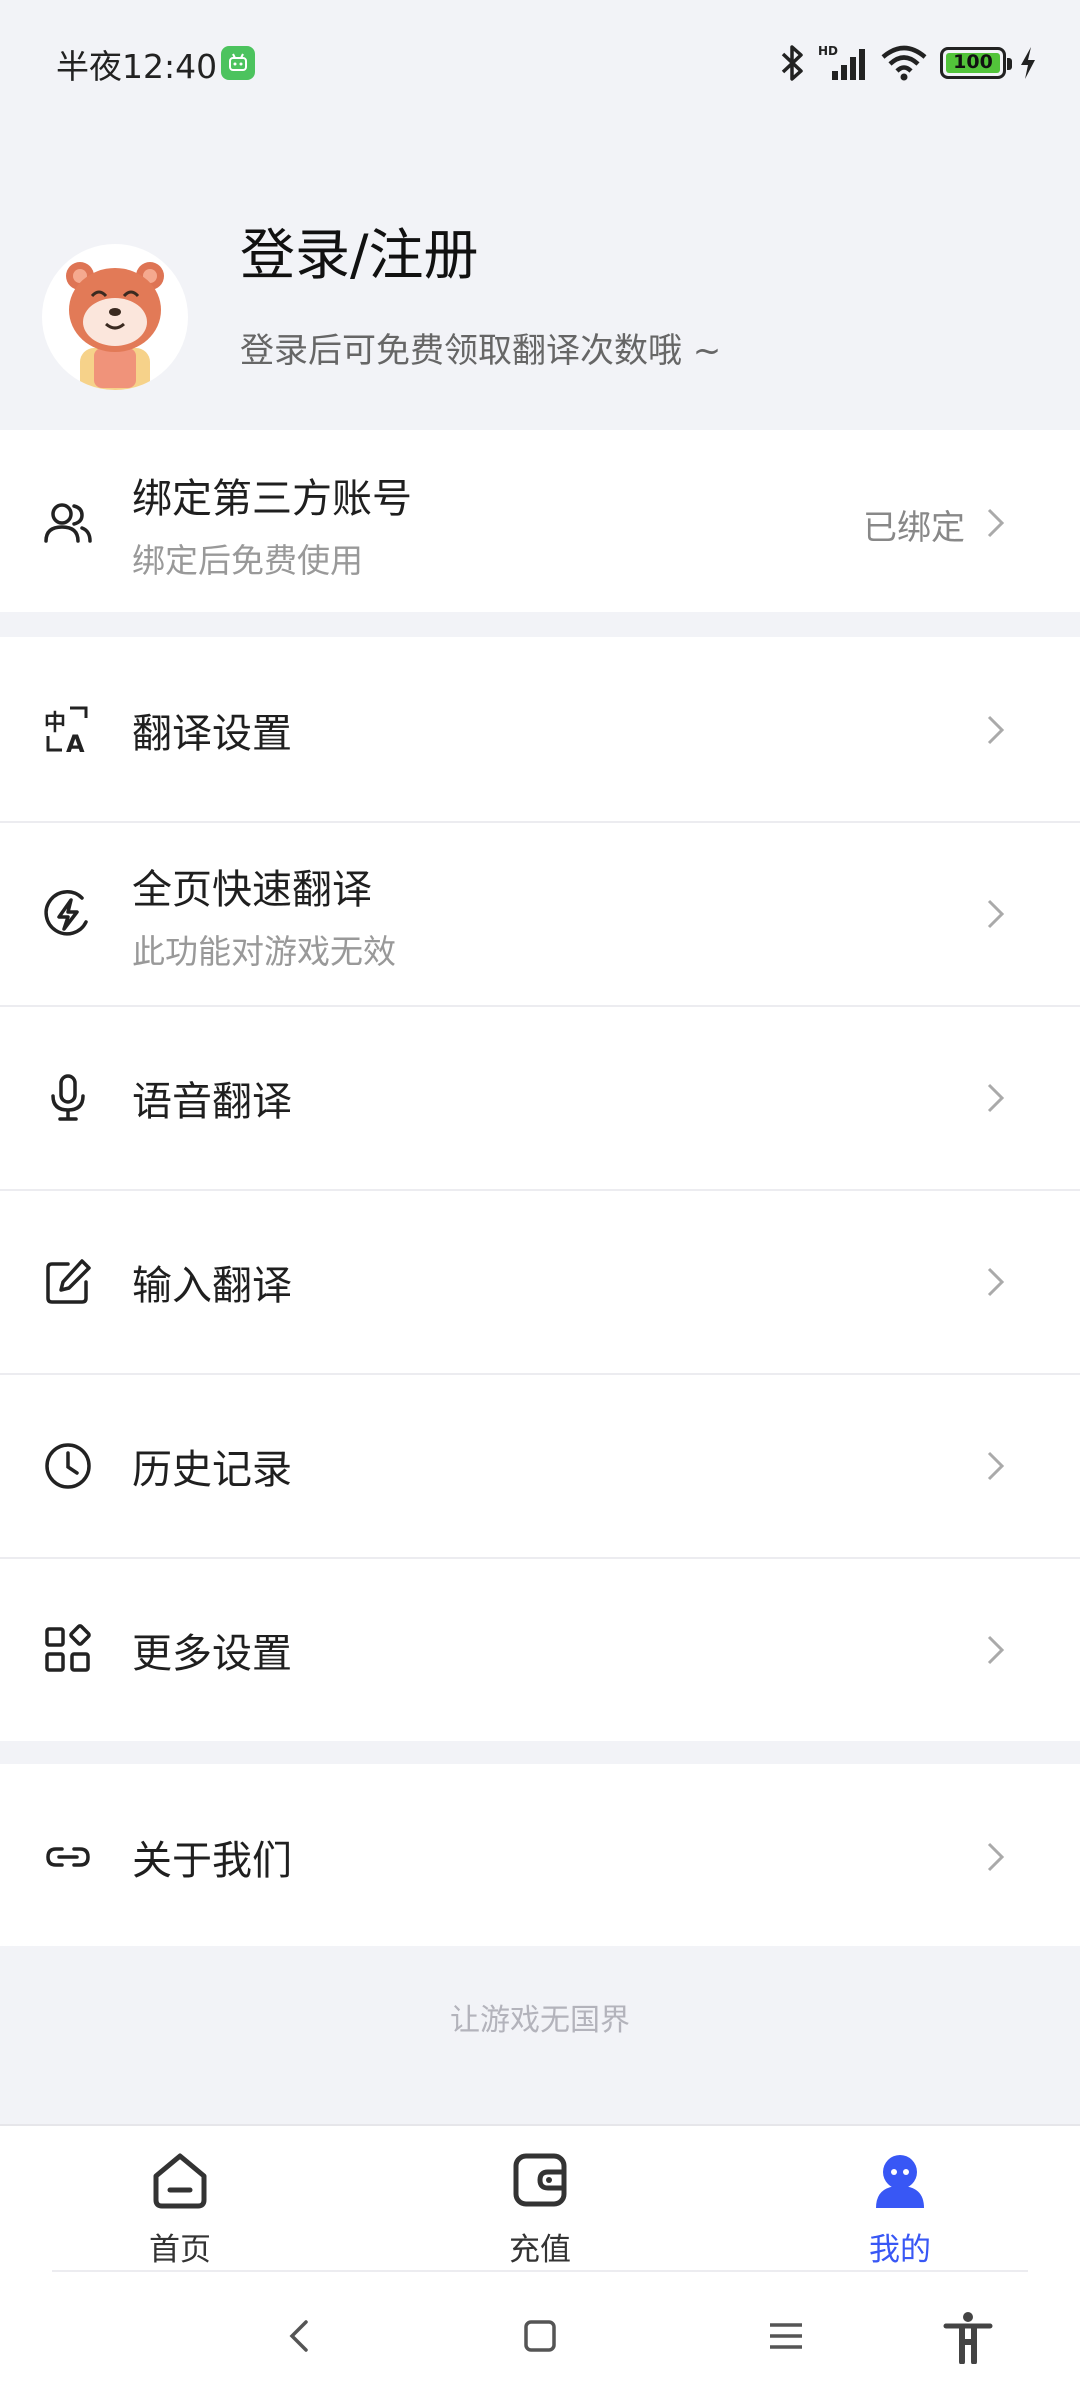 The image size is (1080, 2400). I want to click on status-time: 半夜12:40, so click(137, 66).